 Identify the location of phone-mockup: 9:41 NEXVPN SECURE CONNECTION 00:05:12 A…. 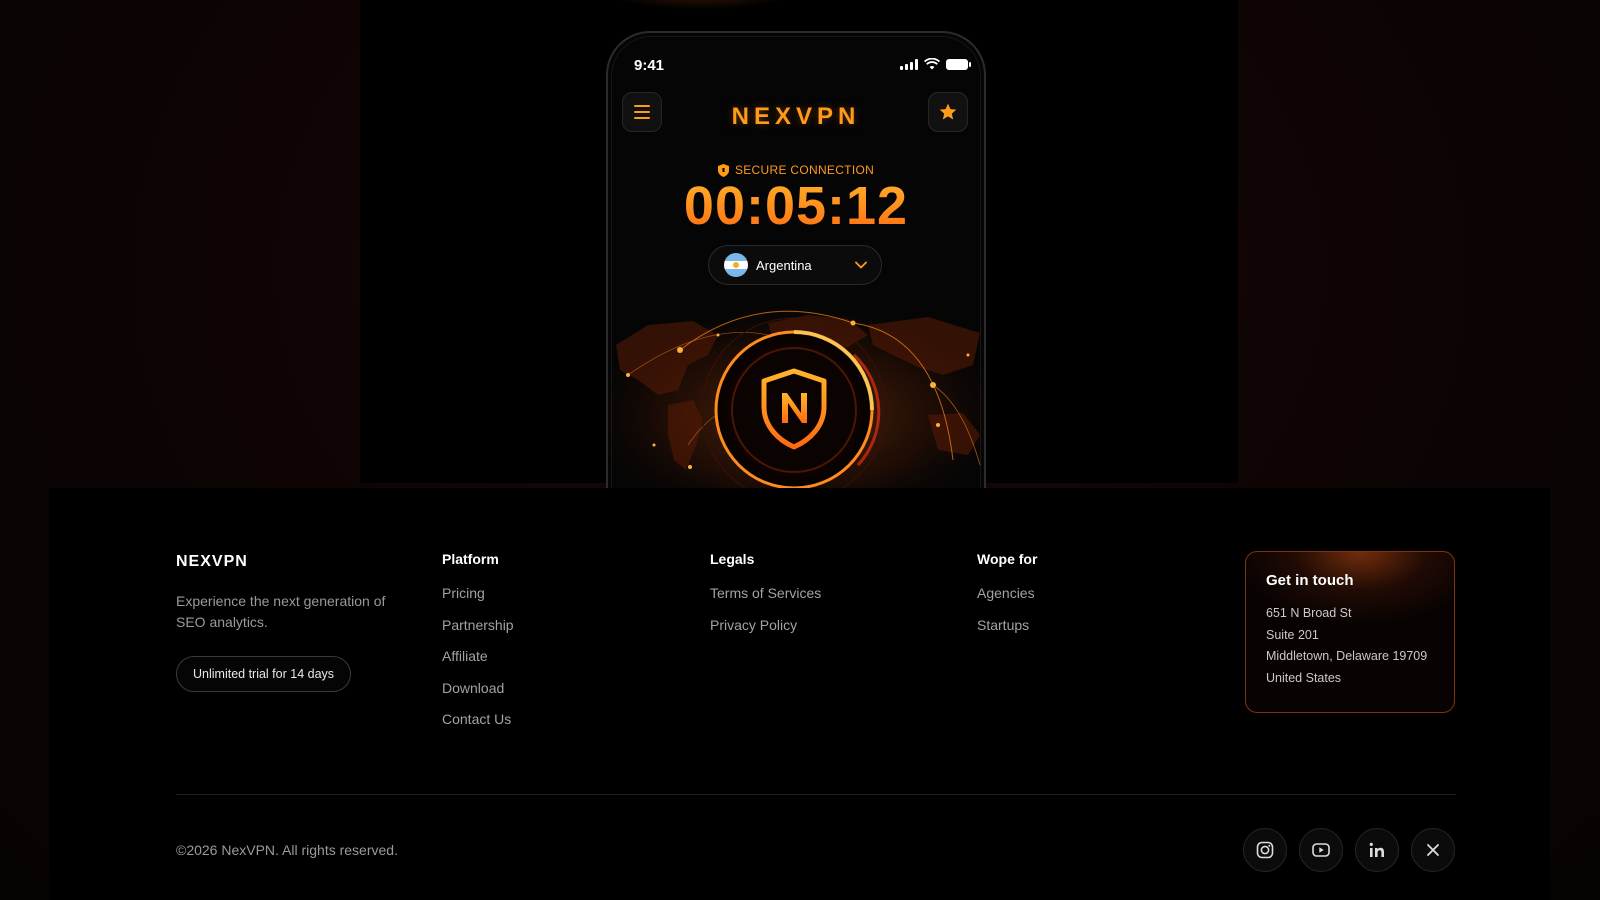
(796, 261).